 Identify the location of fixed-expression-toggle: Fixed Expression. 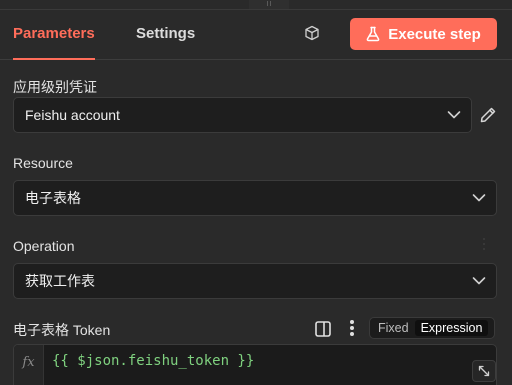
(432, 328).